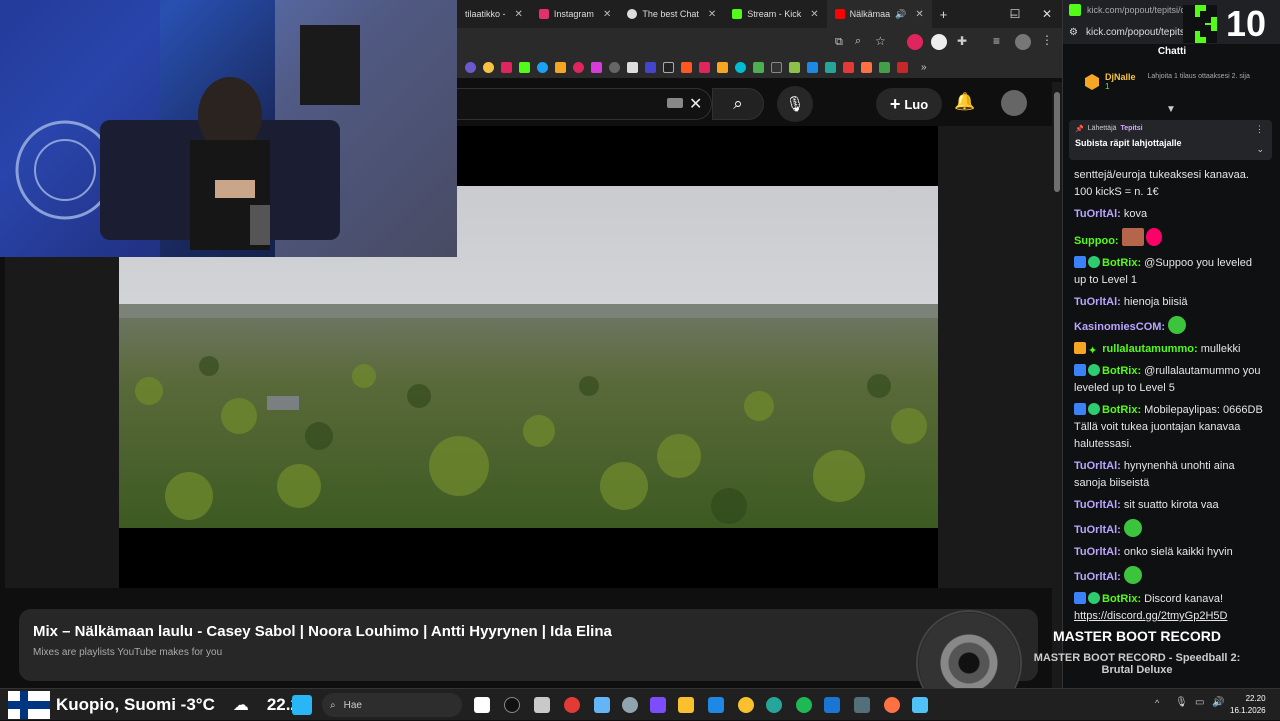 The height and width of the screenshot is (721, 1280). What do you see at coordinates (1150, 616) in the screenshot?
I see `discord-link: https://discord.gg/2tmyGp2H5D` at bounding box center [1150, 616].